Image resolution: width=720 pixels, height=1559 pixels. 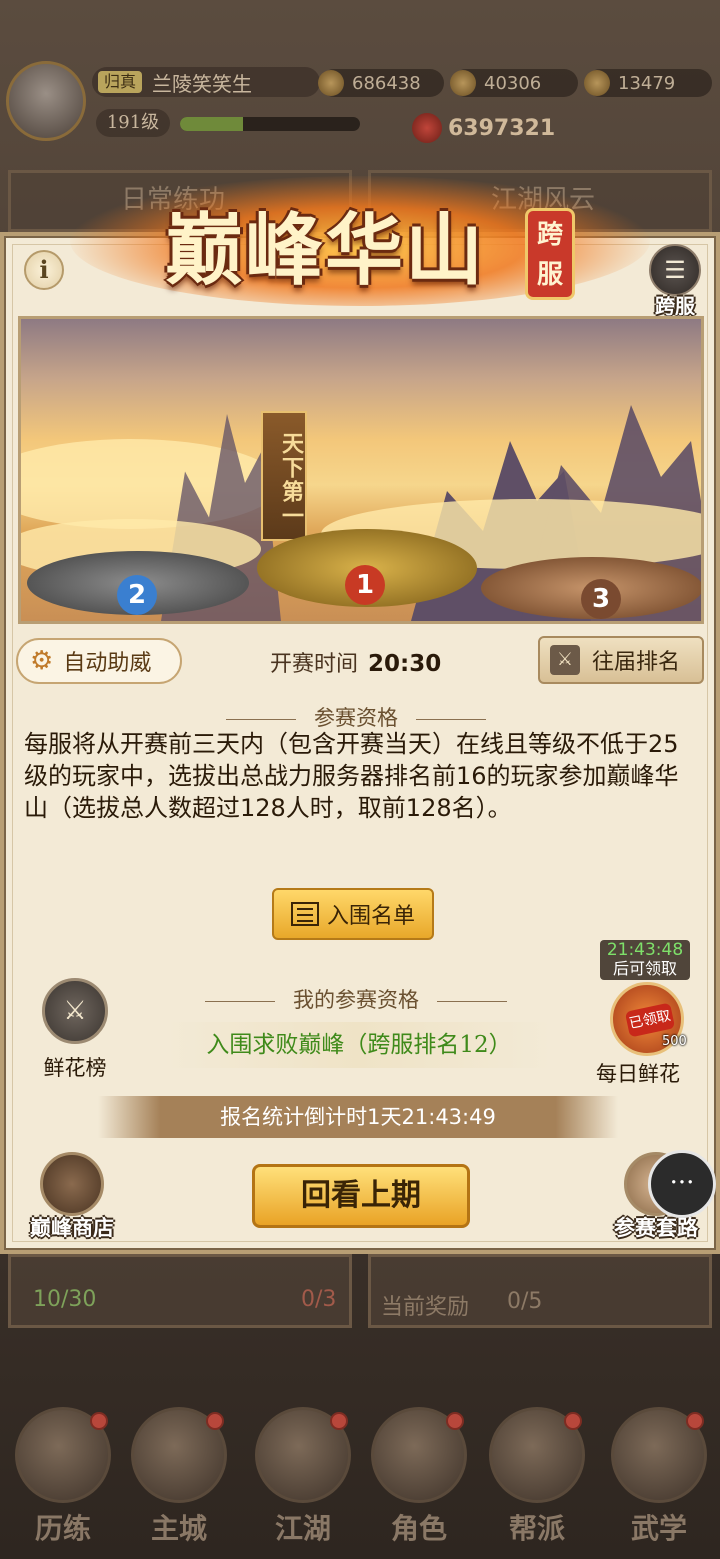 I want to click on currency-gold: 13479, so click(x=648, y=83).